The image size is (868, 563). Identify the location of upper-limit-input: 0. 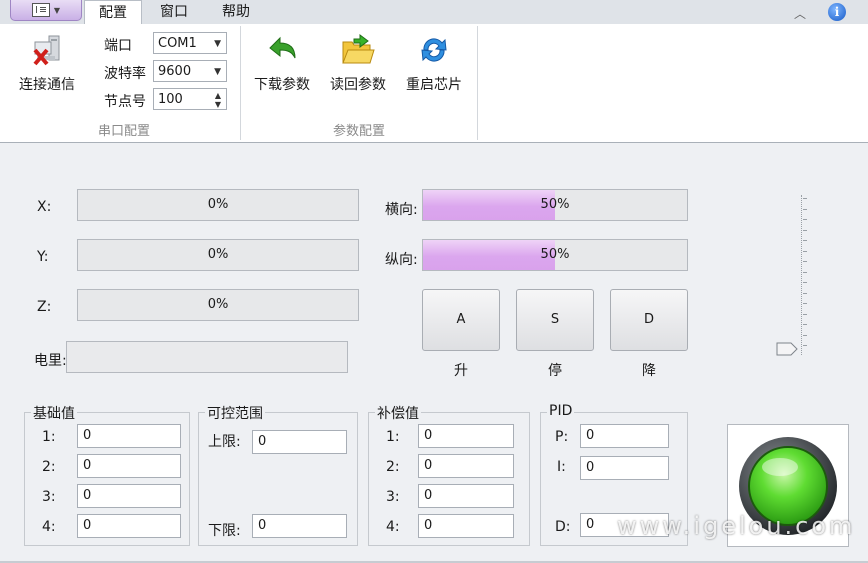
(299, 442).